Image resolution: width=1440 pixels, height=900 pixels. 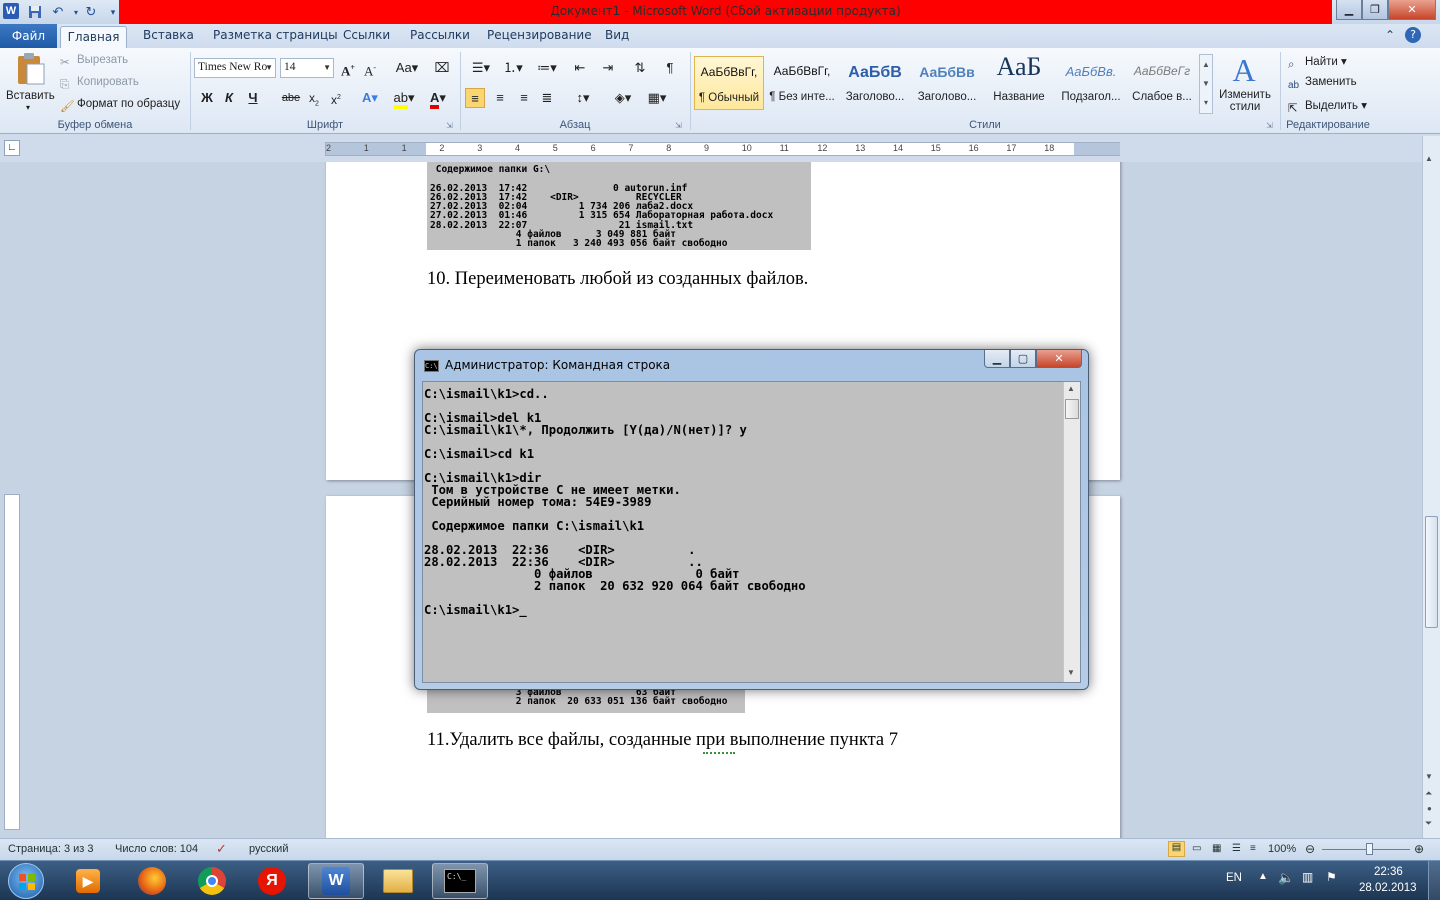 I want to click on change-case-button: Aa▾, so click(x=407, y=68).